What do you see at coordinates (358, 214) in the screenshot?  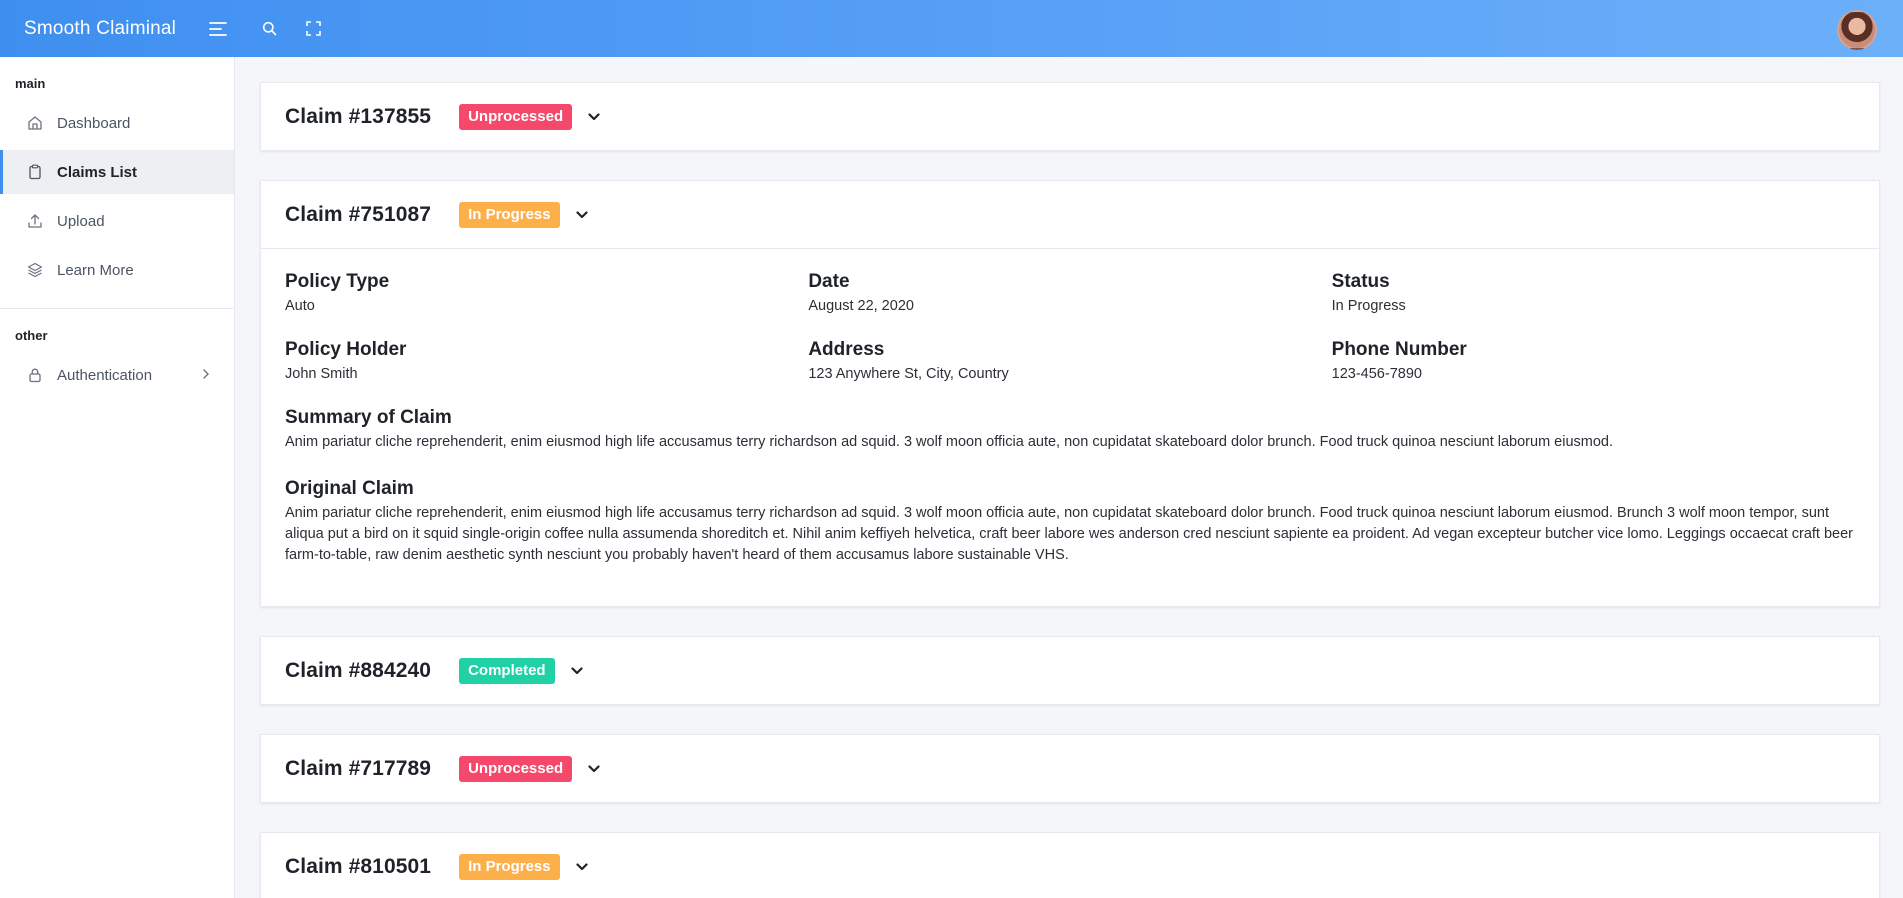 I see `claim-title: Claim #751087` at bounding box center [358, 214].